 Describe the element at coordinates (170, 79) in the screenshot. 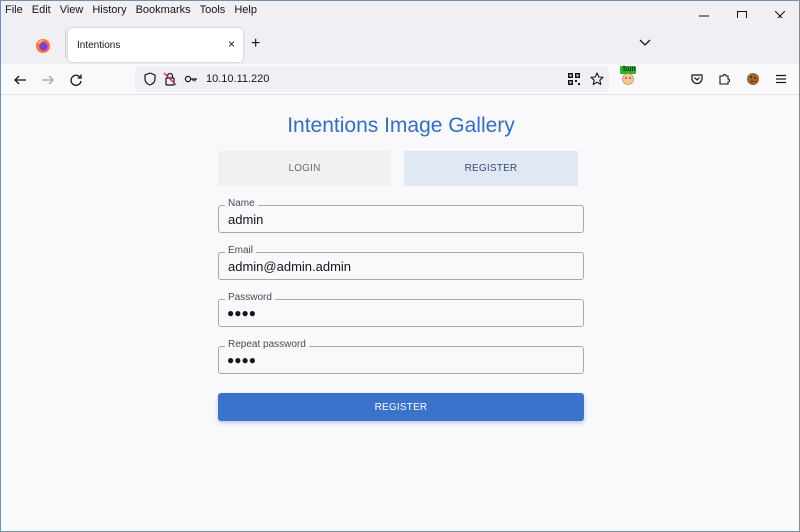

I see `insecure-lock-icon` at that location.